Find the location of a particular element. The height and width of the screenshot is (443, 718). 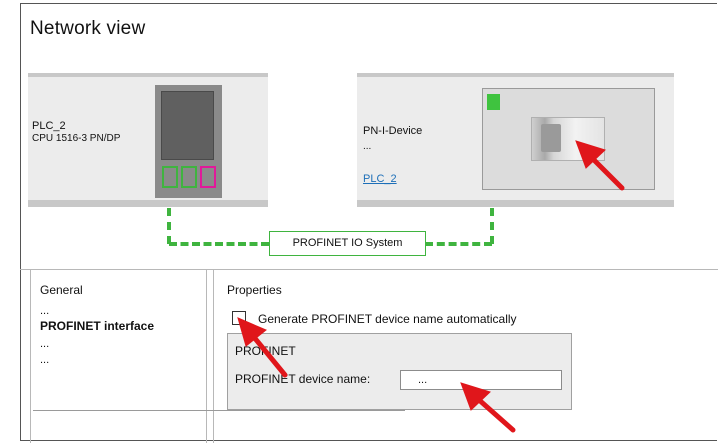

plc-box-bottom-band is located at coordinates (148, 203).